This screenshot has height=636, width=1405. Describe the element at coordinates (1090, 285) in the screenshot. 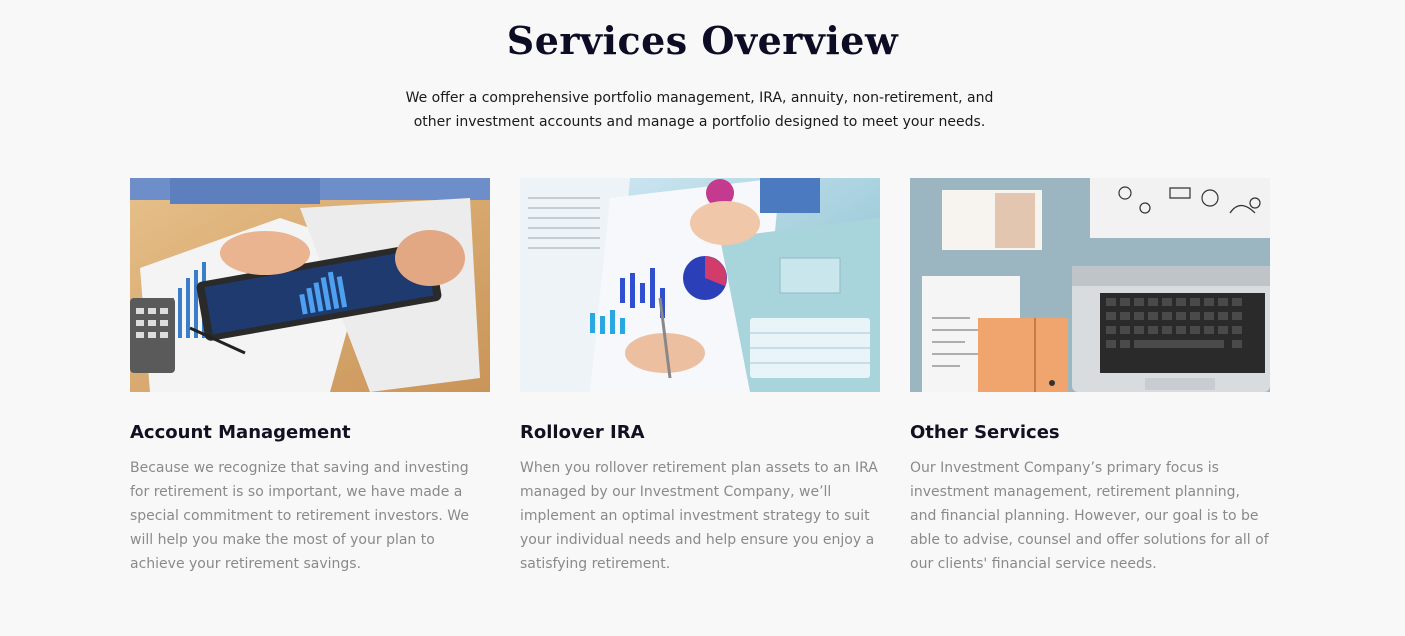

I see `laptop-notebooks-desk-photo` at that location.